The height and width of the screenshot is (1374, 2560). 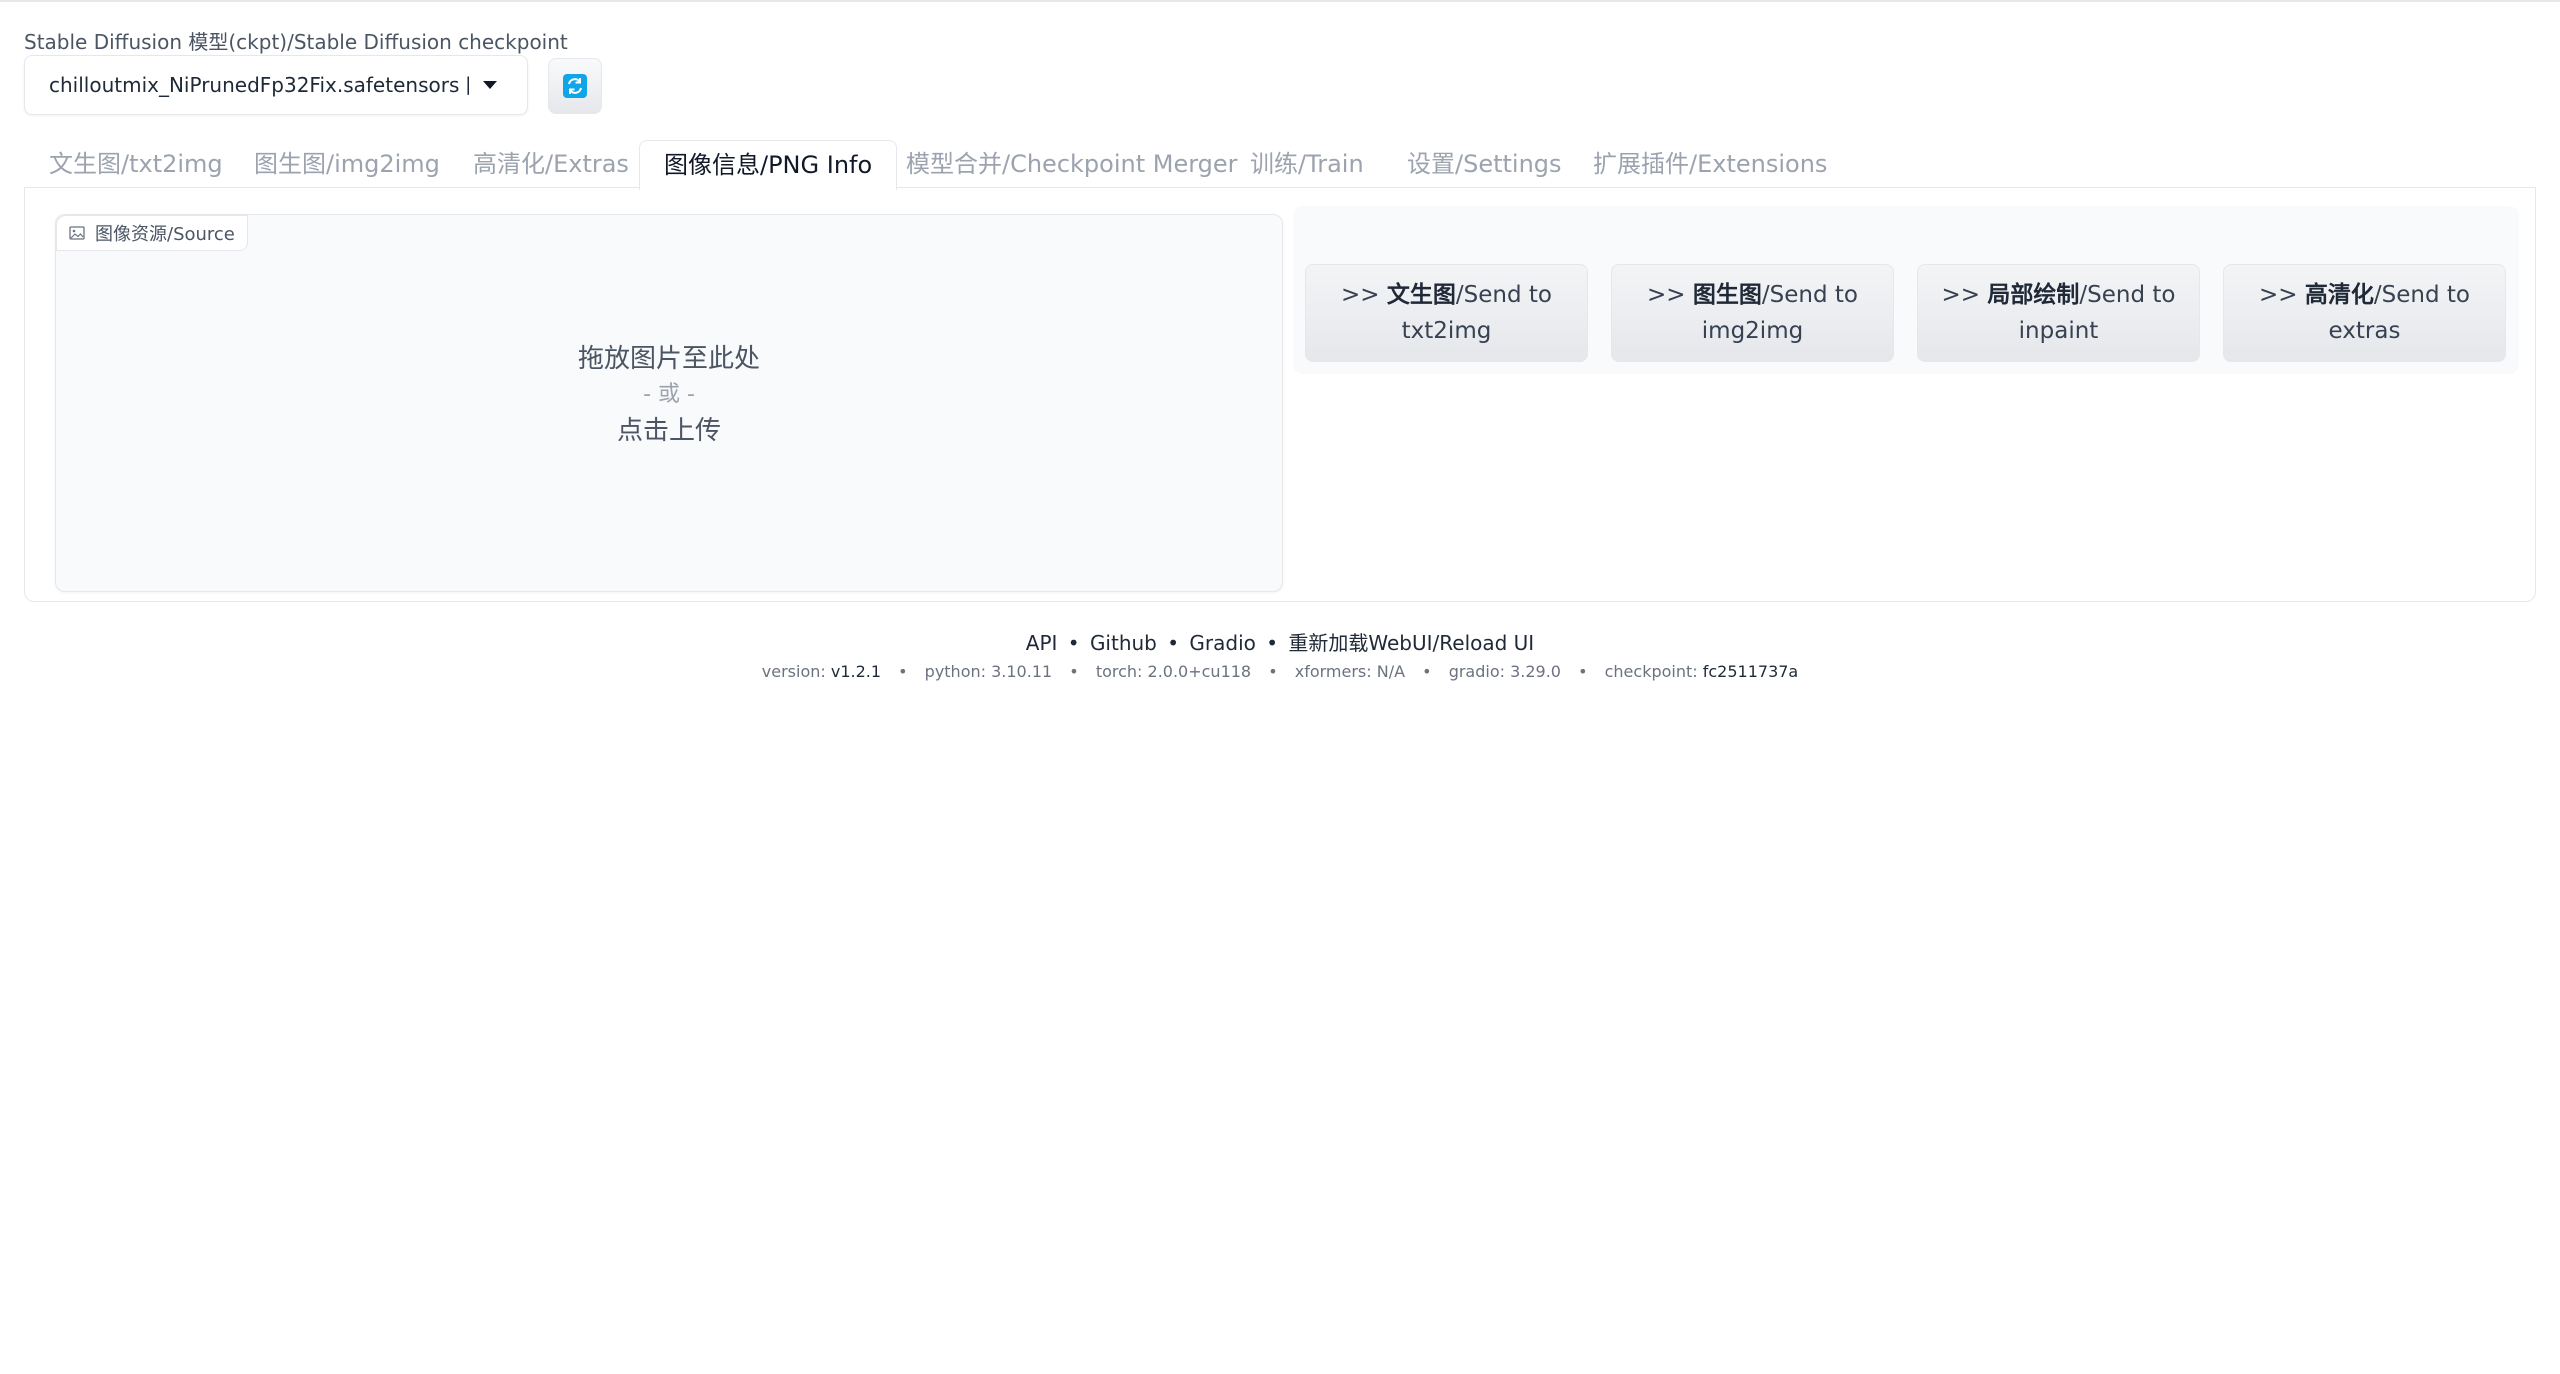 What do you see at coordinates (668, 359) in the screenshot?
I see `drop-text: 拖放图片至此处` at bounding box center [668, 359].